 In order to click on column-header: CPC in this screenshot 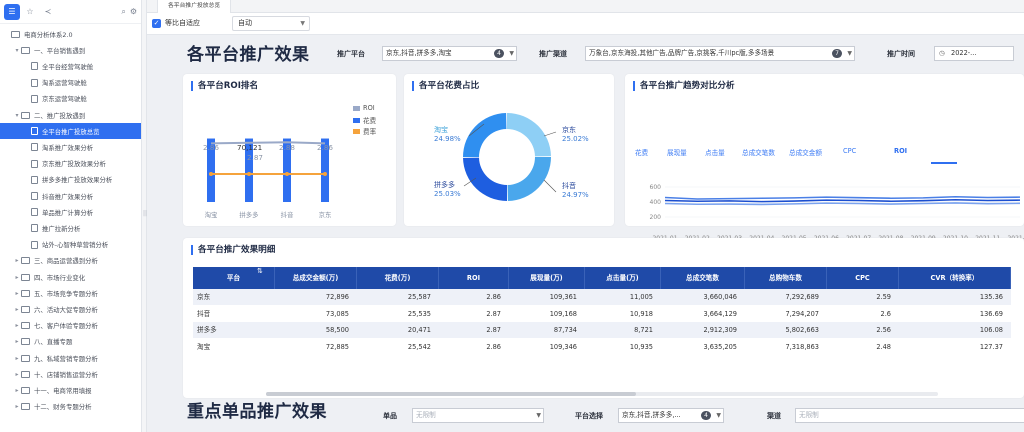, I will do `click(863, 278)`.